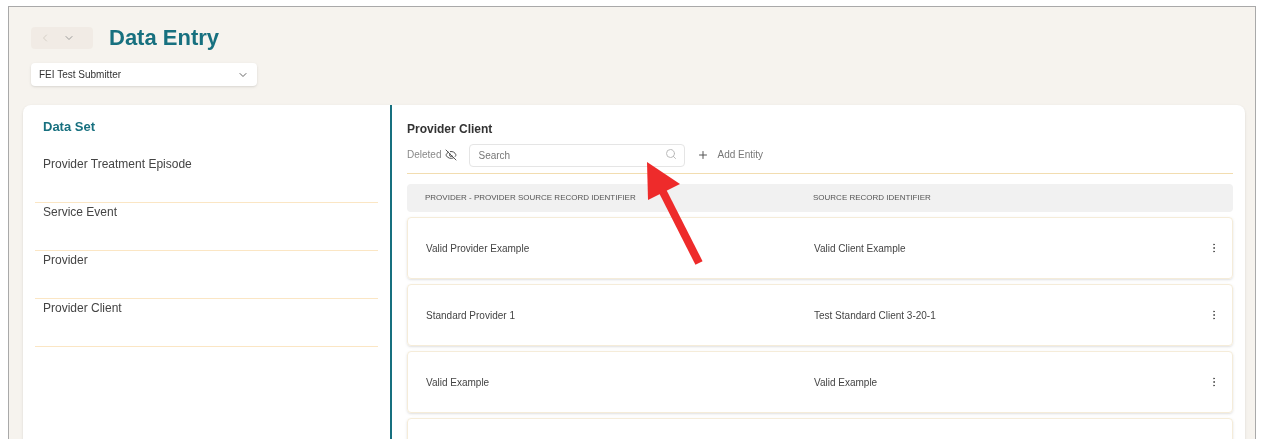 The image size is (1262, 439). Describe the element at coordinates (206, 274) in the screenshot. I see `sidebar-item: Provider` at that location.